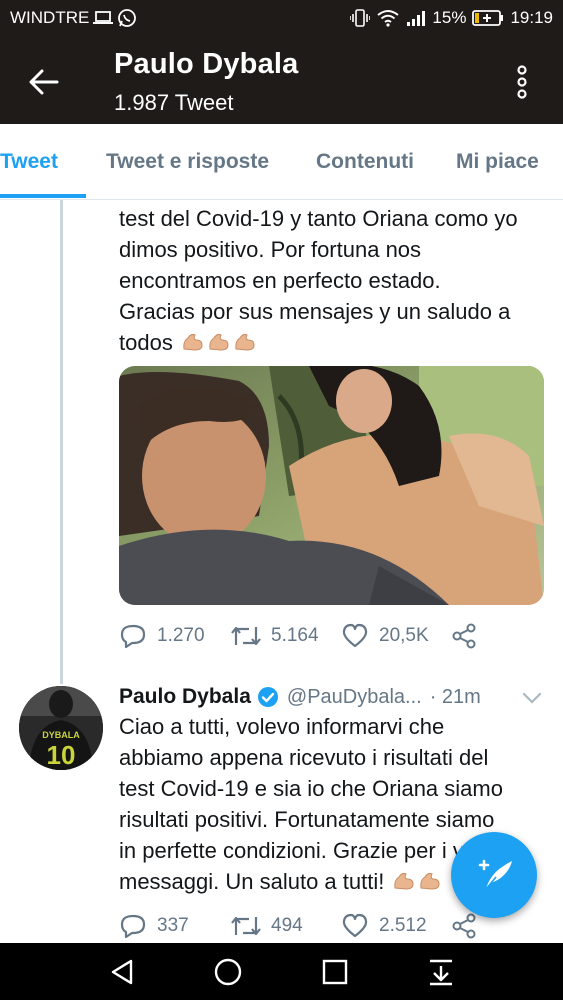  I want to click on reply-button: 337, so click(154, 926).